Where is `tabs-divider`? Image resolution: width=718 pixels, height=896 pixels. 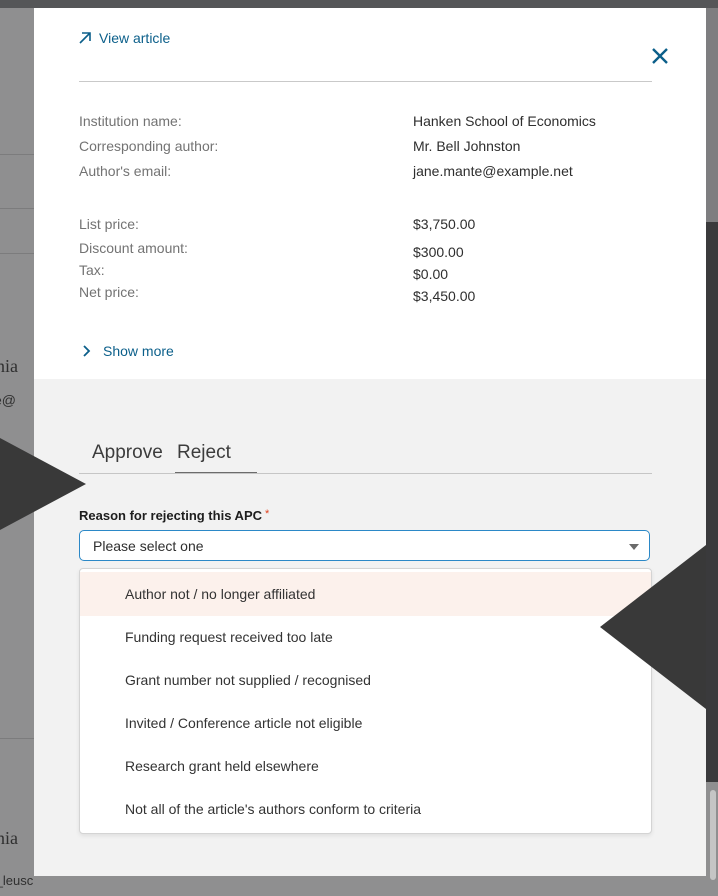 tabs-divider is located at coordinates (365, 473).